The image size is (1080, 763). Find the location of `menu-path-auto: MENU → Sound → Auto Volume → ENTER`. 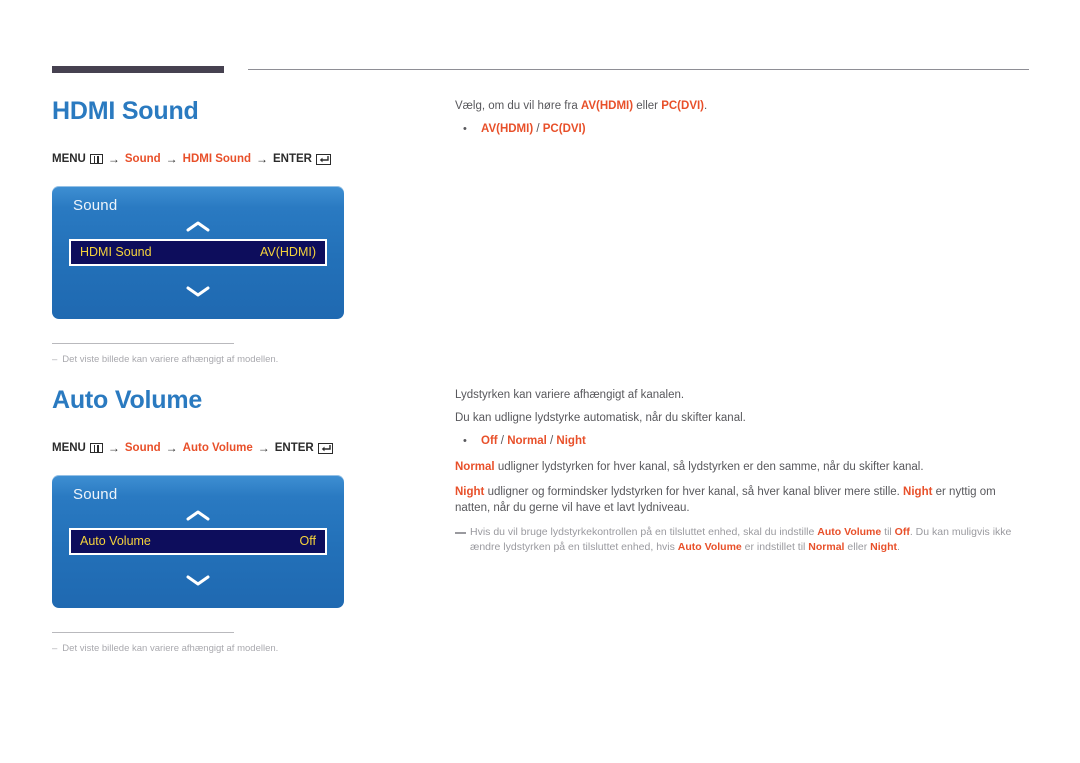

menu-path-auto: MENU → Sound → Auto Volume → ENTER is located at coordinates (242, 448).